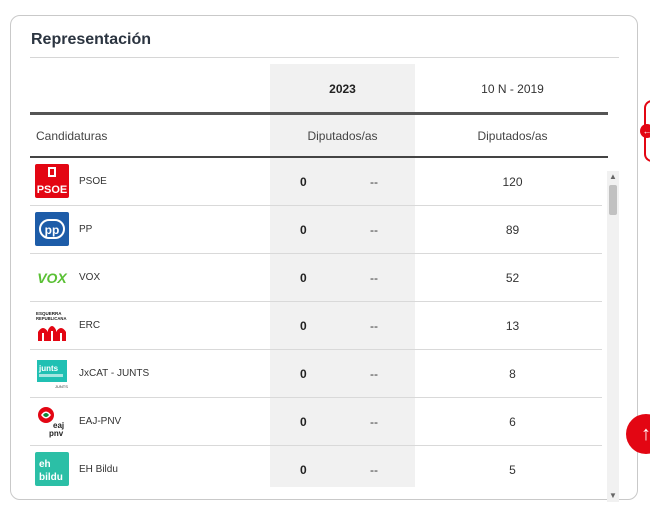 The width and height of the screenshot is (650, 509). I want to click on year-2023-header: 2023, so click(342, 89).